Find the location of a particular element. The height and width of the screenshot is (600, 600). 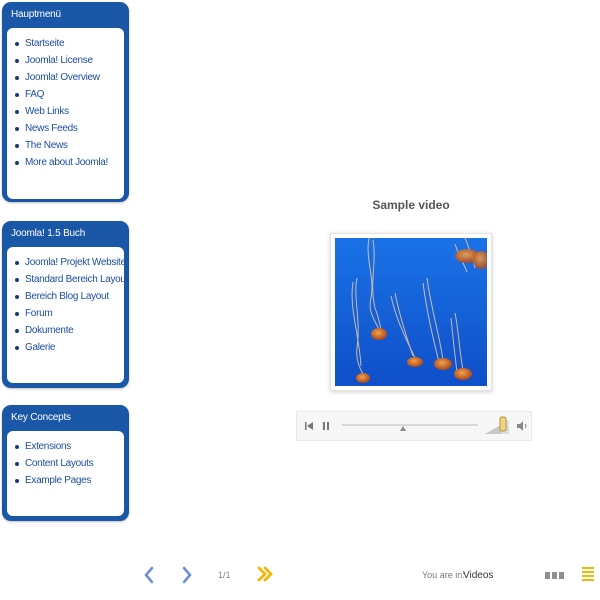

double-chevron-right-icon is located at coordinates (265, 574).